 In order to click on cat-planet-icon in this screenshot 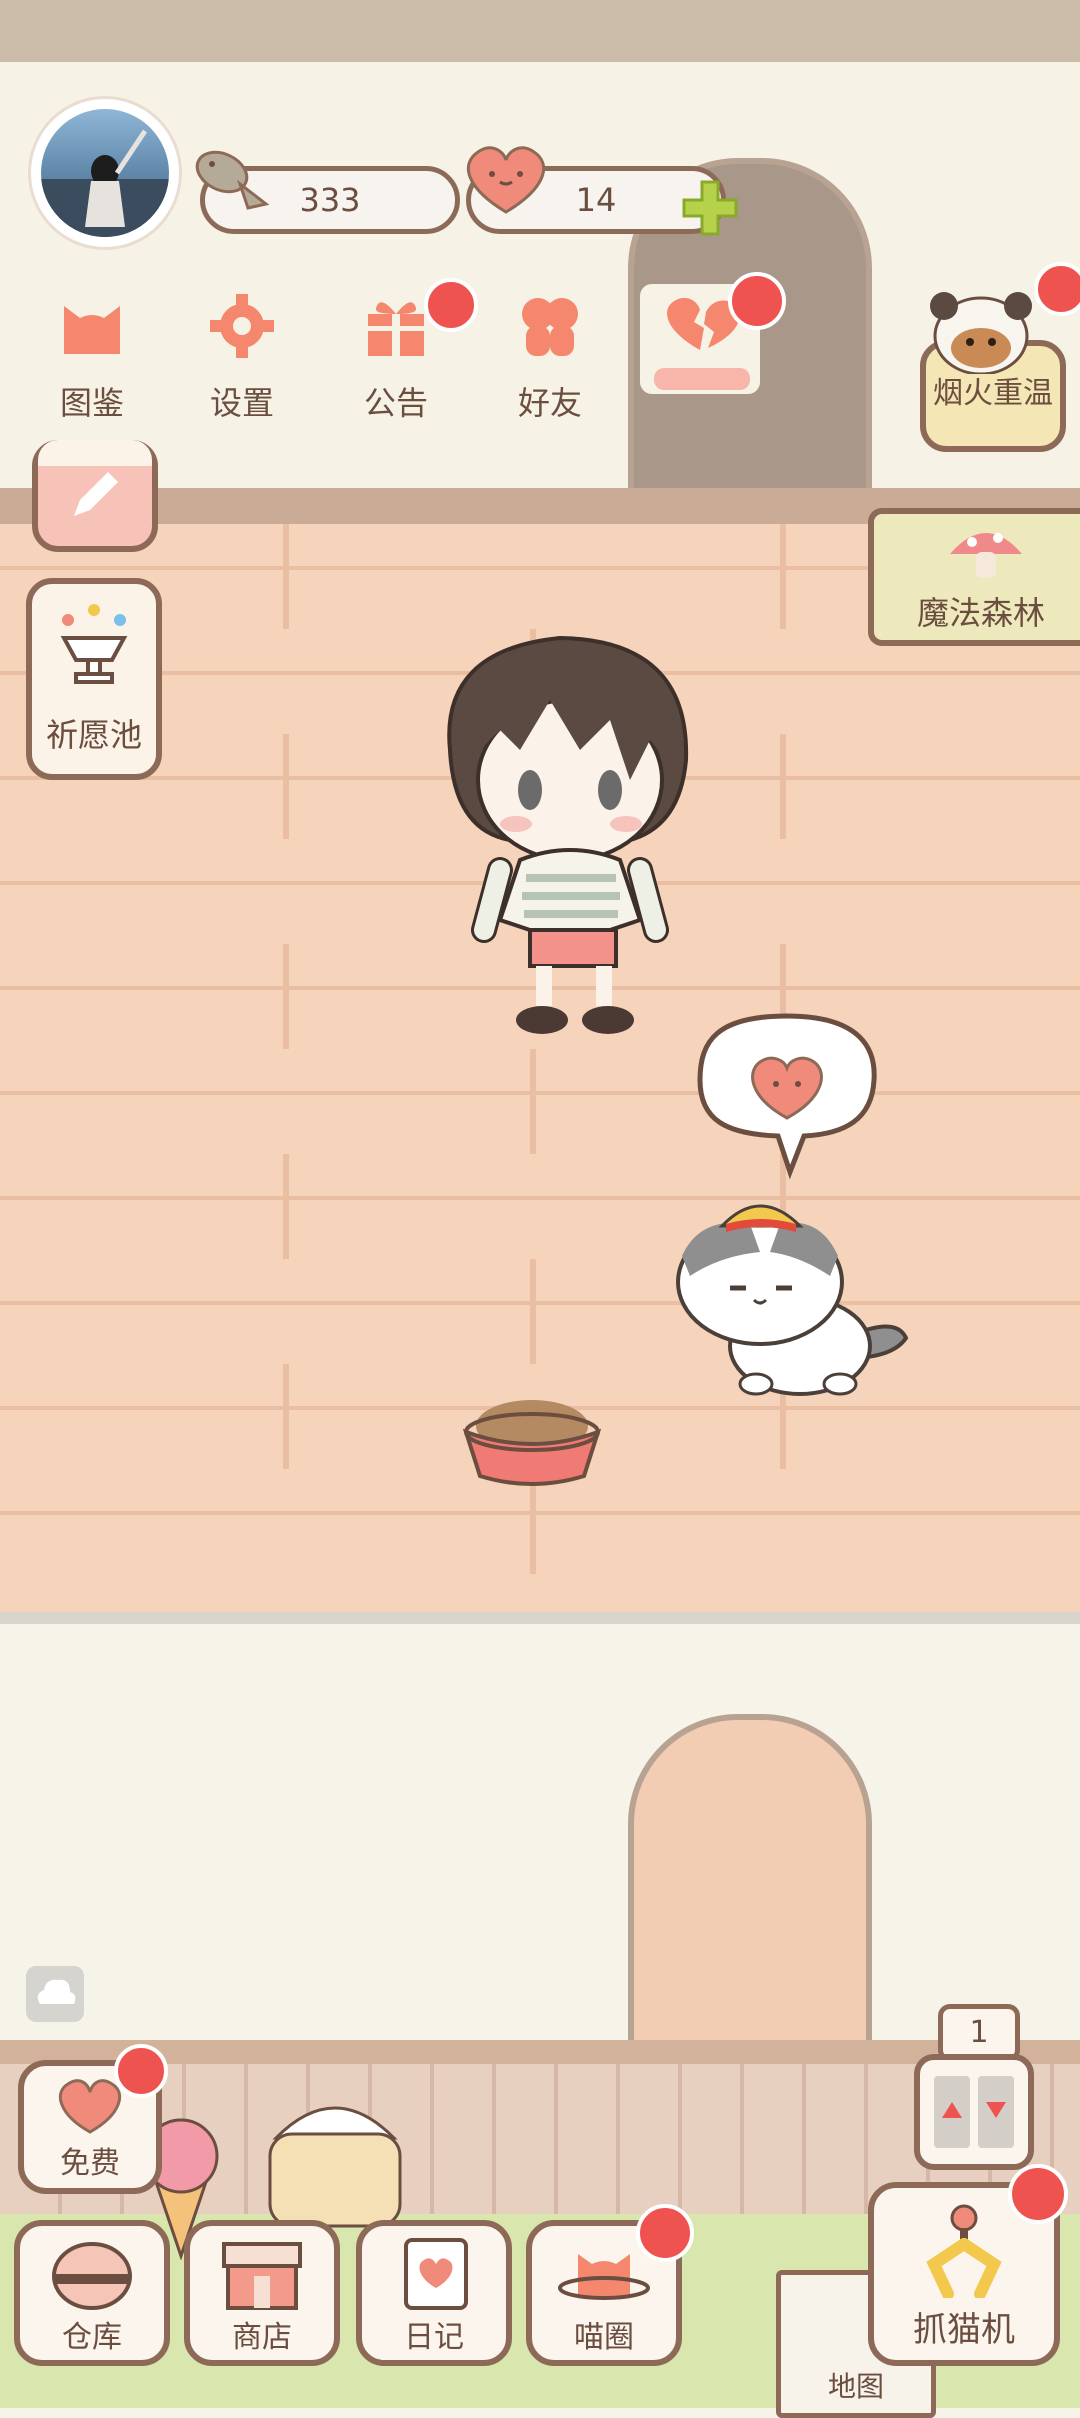, I will do `click(604, 2277)`.